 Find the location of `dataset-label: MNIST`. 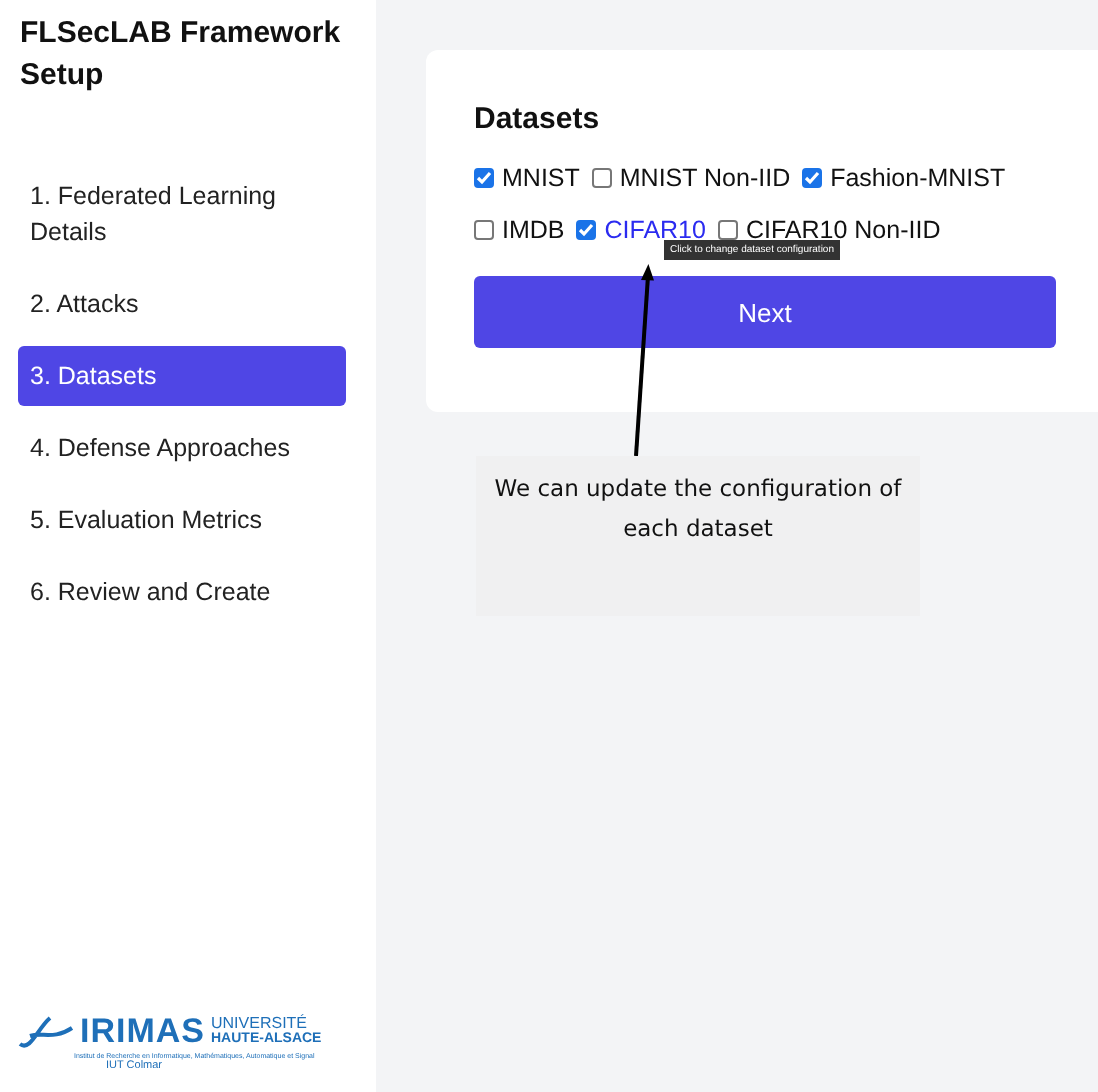

dataset-label: MNIST is located at coordinates (541, 178).